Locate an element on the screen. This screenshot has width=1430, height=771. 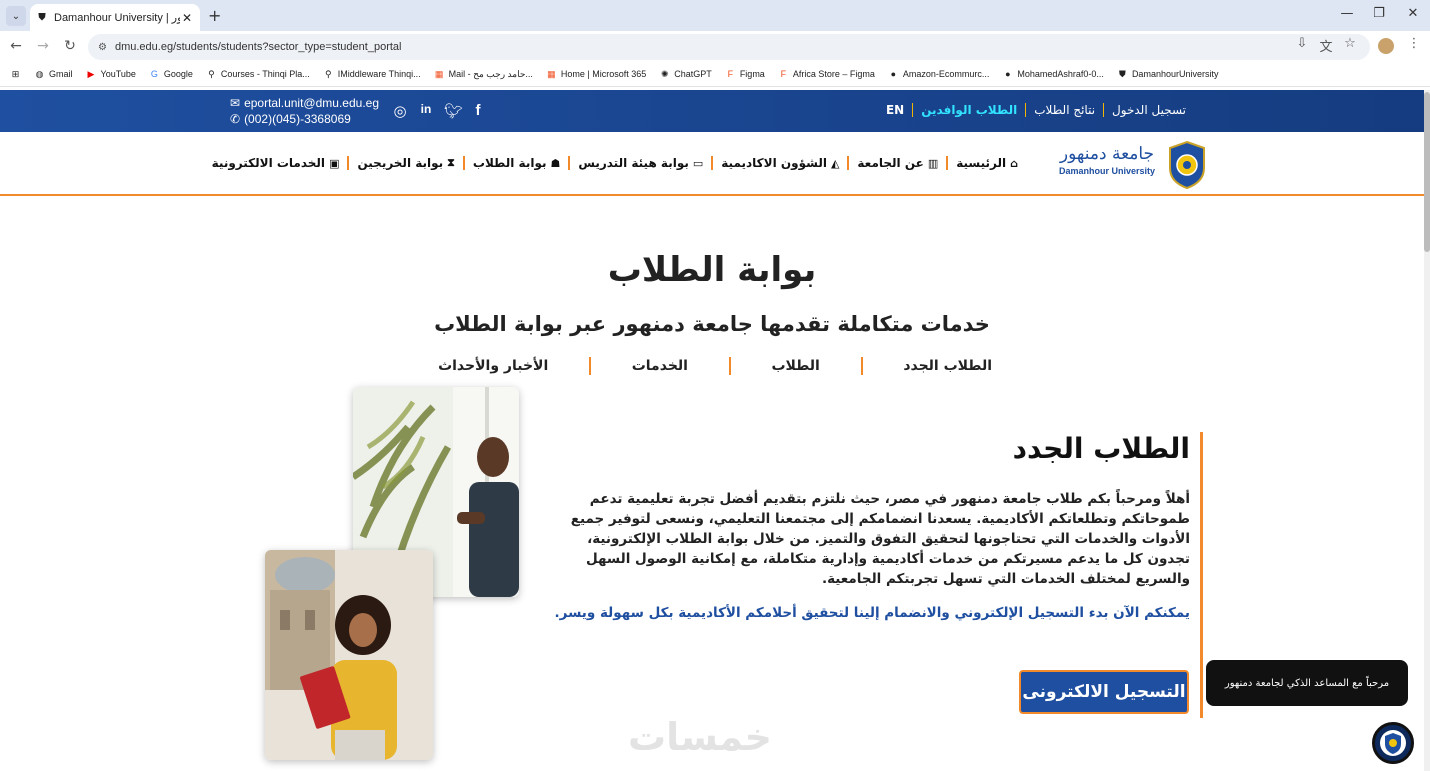
new-tab-icon: + is located at coordinates (214, 15).